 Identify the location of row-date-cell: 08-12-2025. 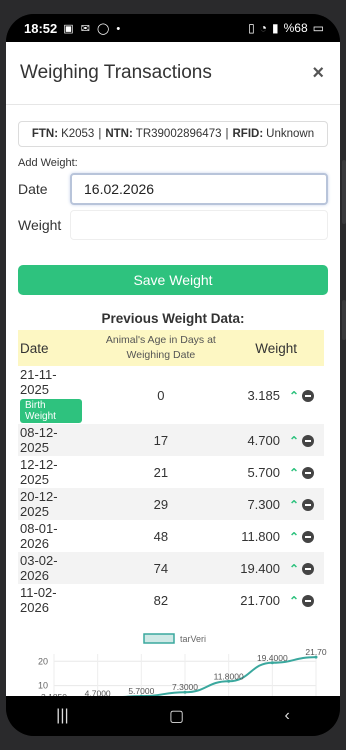
(50, 440).